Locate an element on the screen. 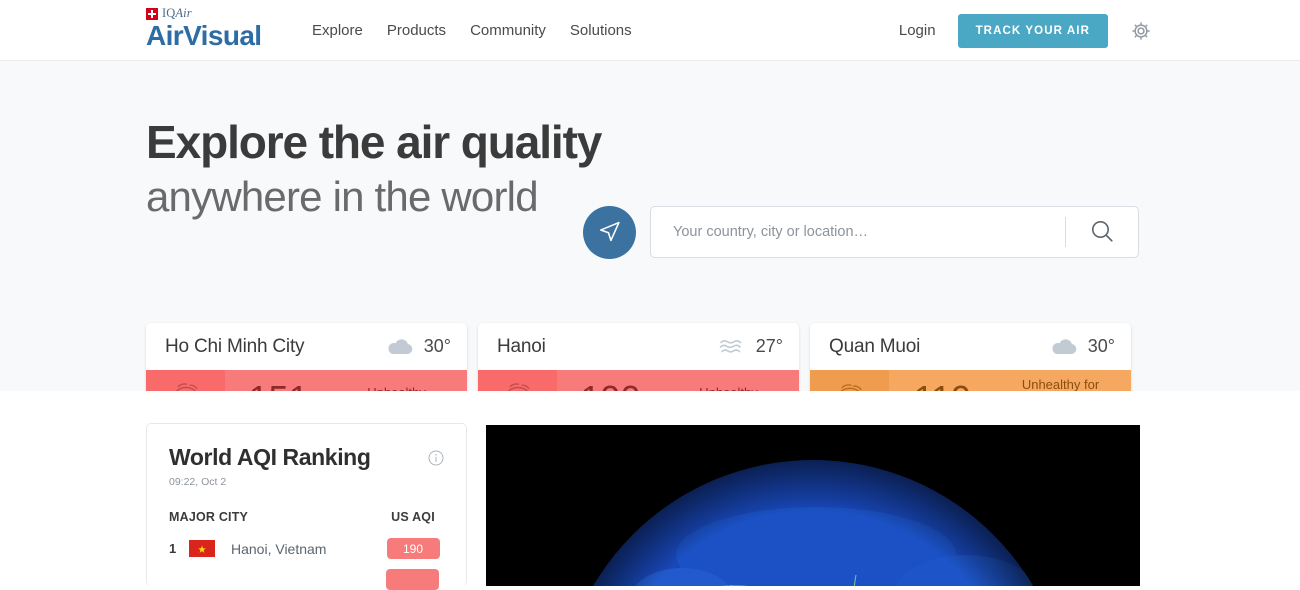 The image size is (1300, 590). login-link: Login is located at coordinates (917, 30).